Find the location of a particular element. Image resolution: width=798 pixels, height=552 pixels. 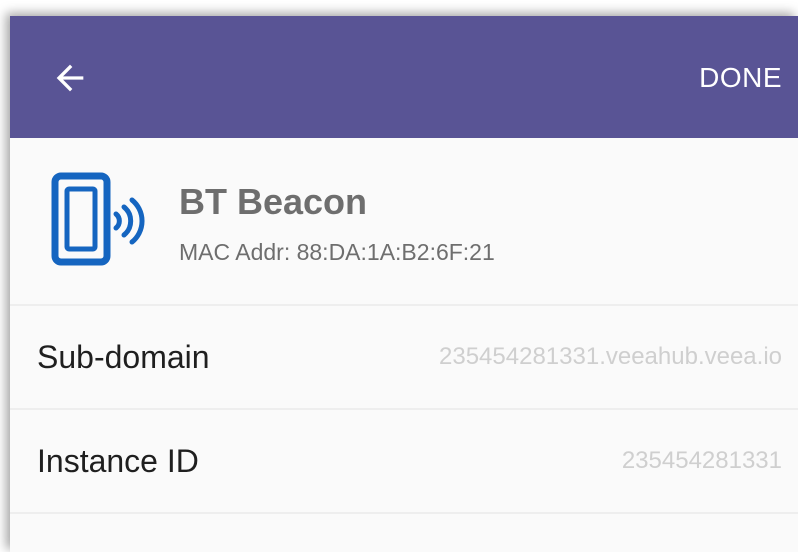

device-name: BT Beacon is located at coordinates (273, 201).